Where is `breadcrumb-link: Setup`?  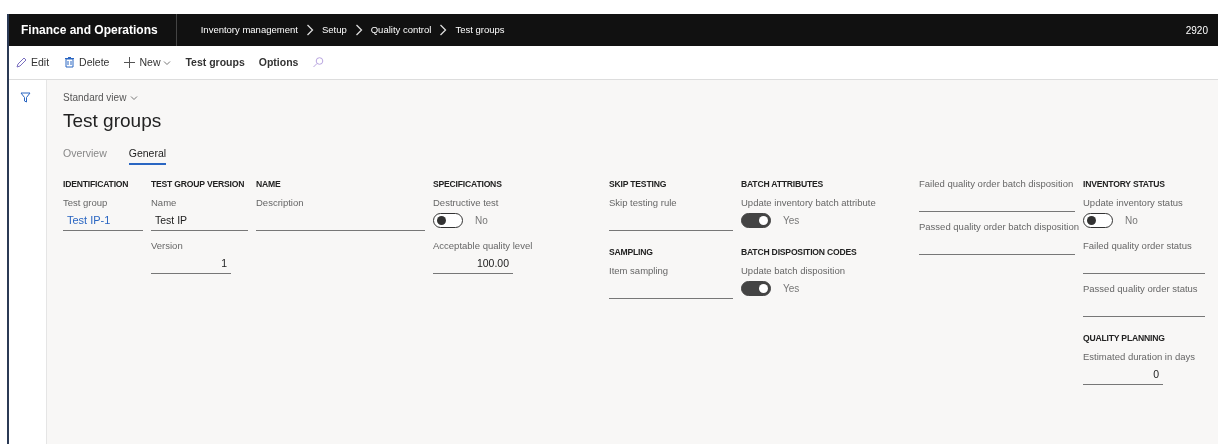 breadcrumb-link: Setup is located at coordinates (334, 30).